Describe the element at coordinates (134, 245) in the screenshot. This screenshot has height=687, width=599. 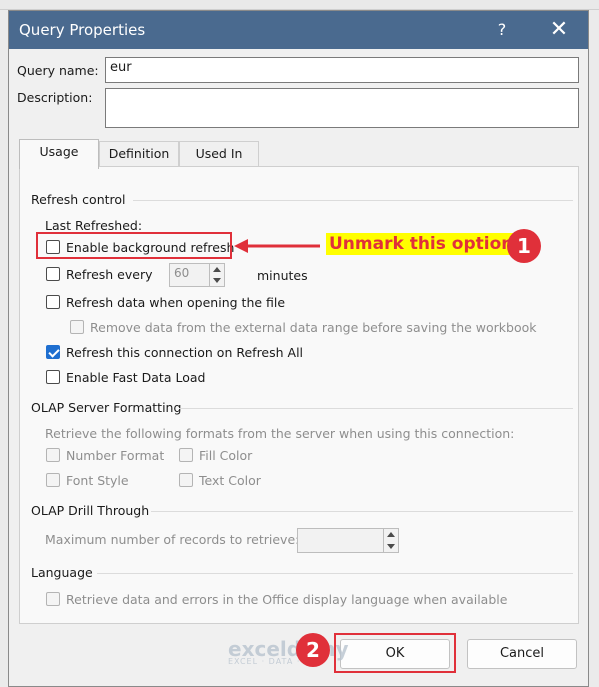
I see `highlight-box-background-refresh` at that location.